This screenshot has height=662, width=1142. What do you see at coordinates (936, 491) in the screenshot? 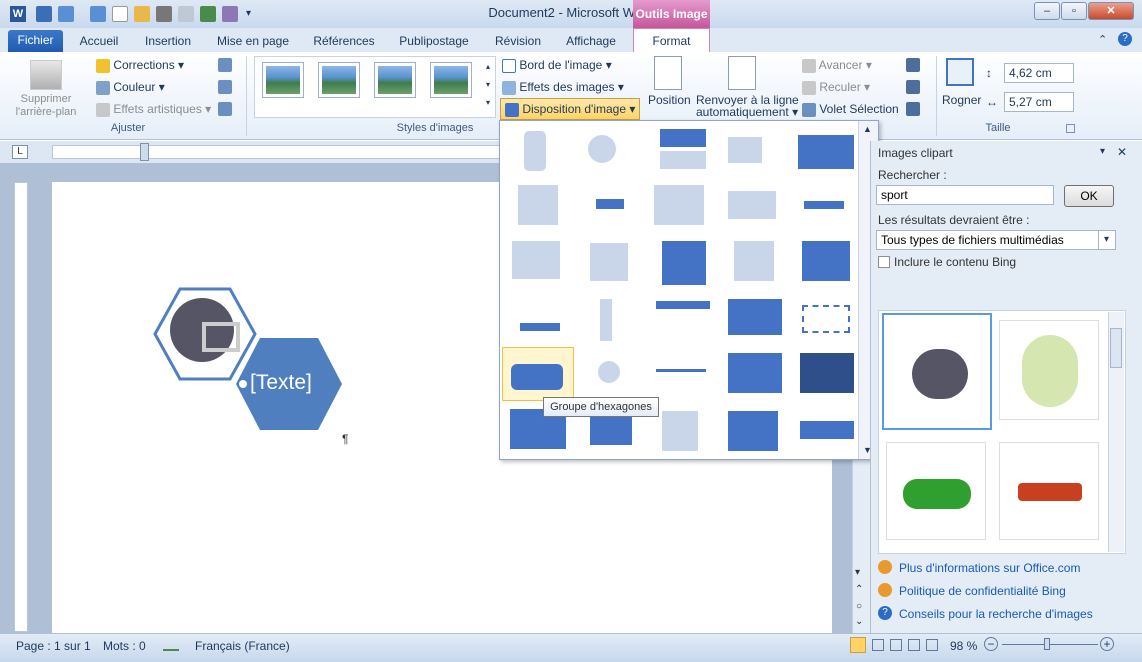
I see `clipart-race-car-green` at bounding box center [936, 491].